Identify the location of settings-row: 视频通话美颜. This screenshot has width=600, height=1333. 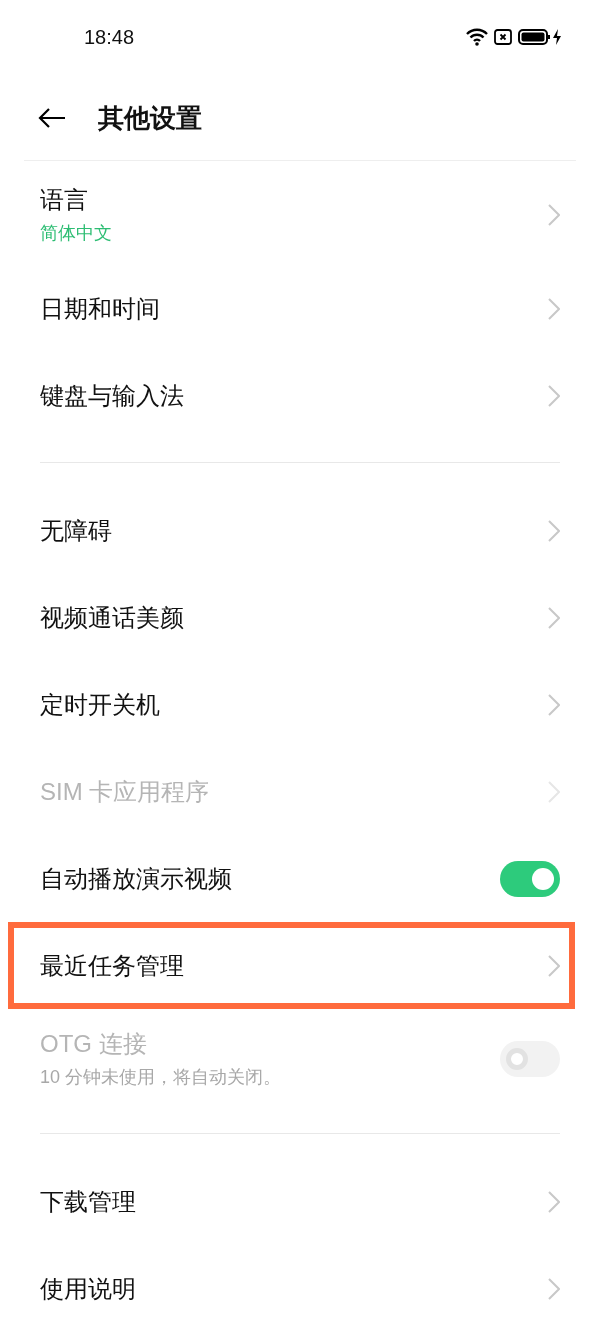
(300, 617).